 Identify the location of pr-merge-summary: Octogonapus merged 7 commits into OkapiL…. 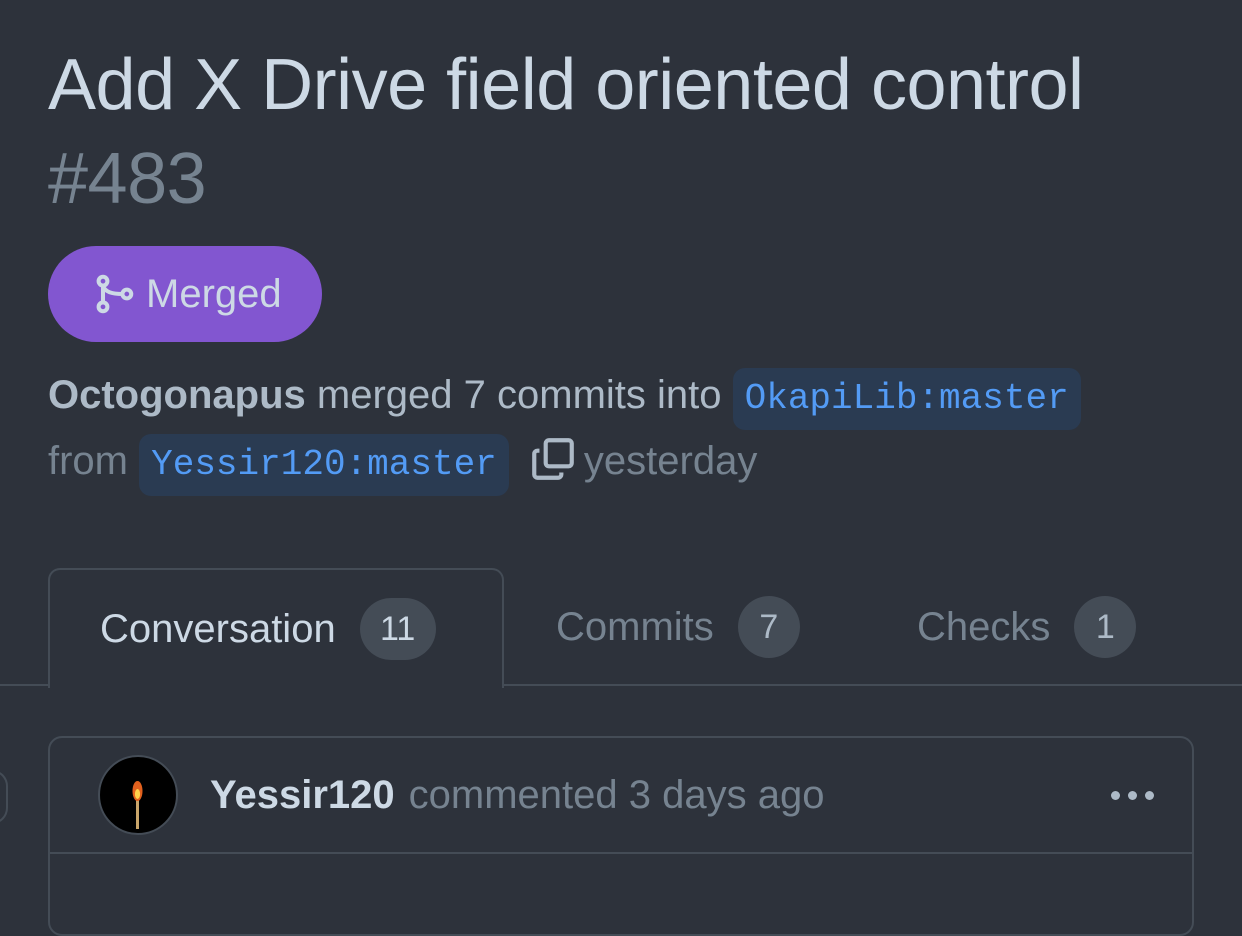
(628, 430).